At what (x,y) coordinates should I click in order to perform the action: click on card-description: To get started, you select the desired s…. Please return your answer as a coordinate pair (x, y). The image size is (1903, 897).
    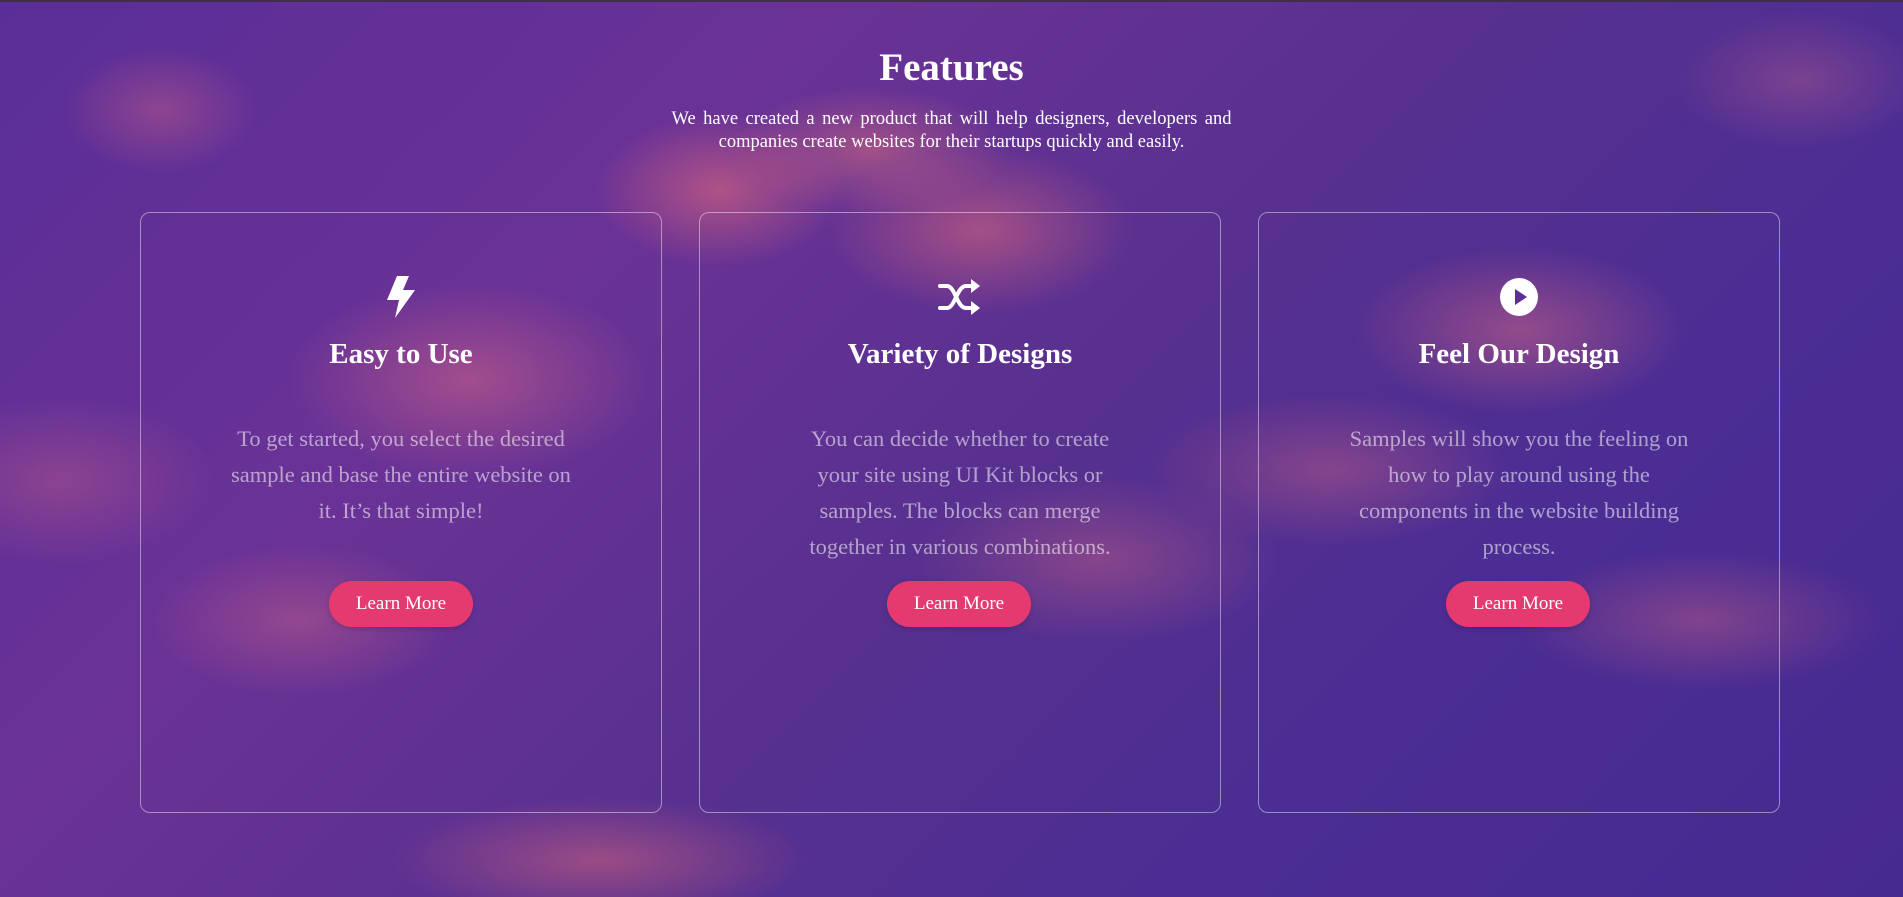
    Looking at the image, I should click on (401, 474).